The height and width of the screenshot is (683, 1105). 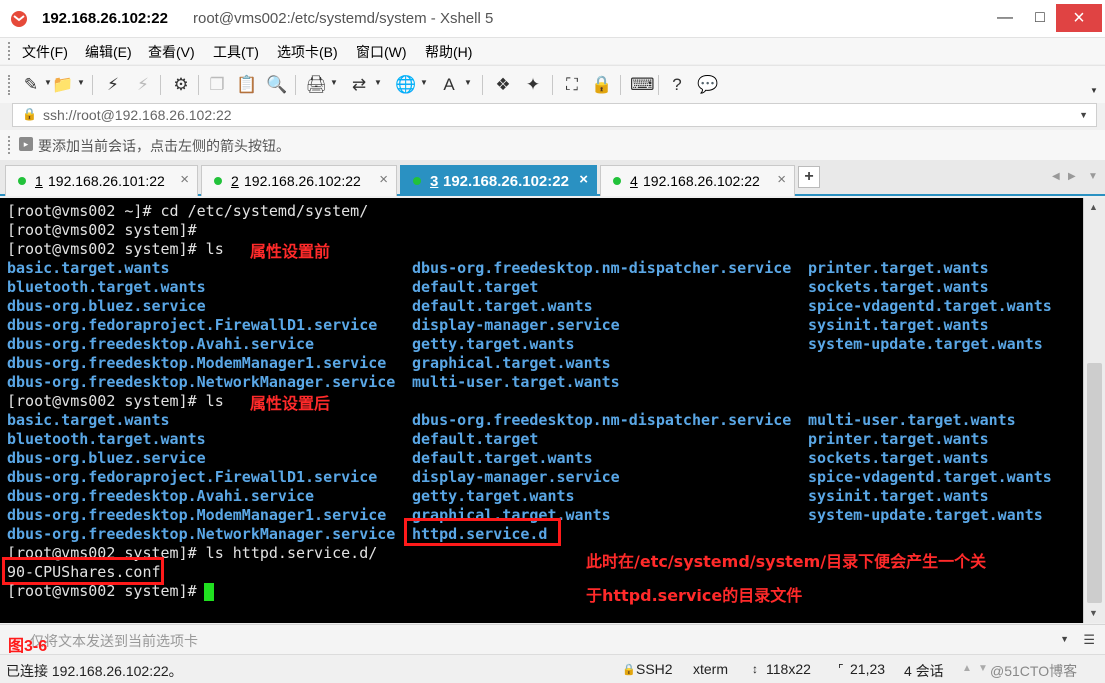 I want to click on terminal-line: [root@vms002 system]#, so click(x=102, y=591).